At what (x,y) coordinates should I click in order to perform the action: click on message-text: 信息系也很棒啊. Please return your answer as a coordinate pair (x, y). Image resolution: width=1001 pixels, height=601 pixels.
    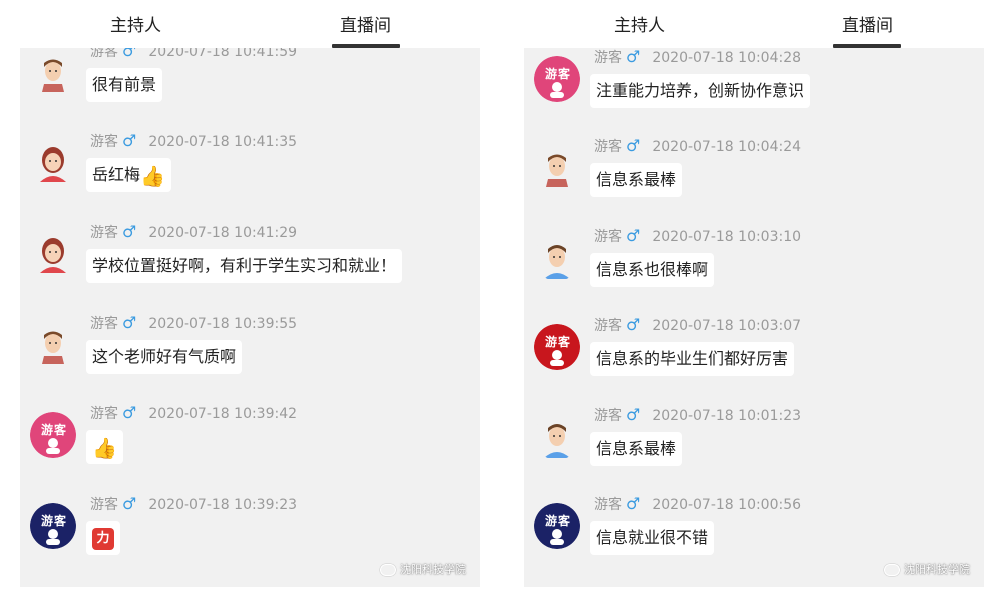
    Looking at the image, I should click on (652, 269).